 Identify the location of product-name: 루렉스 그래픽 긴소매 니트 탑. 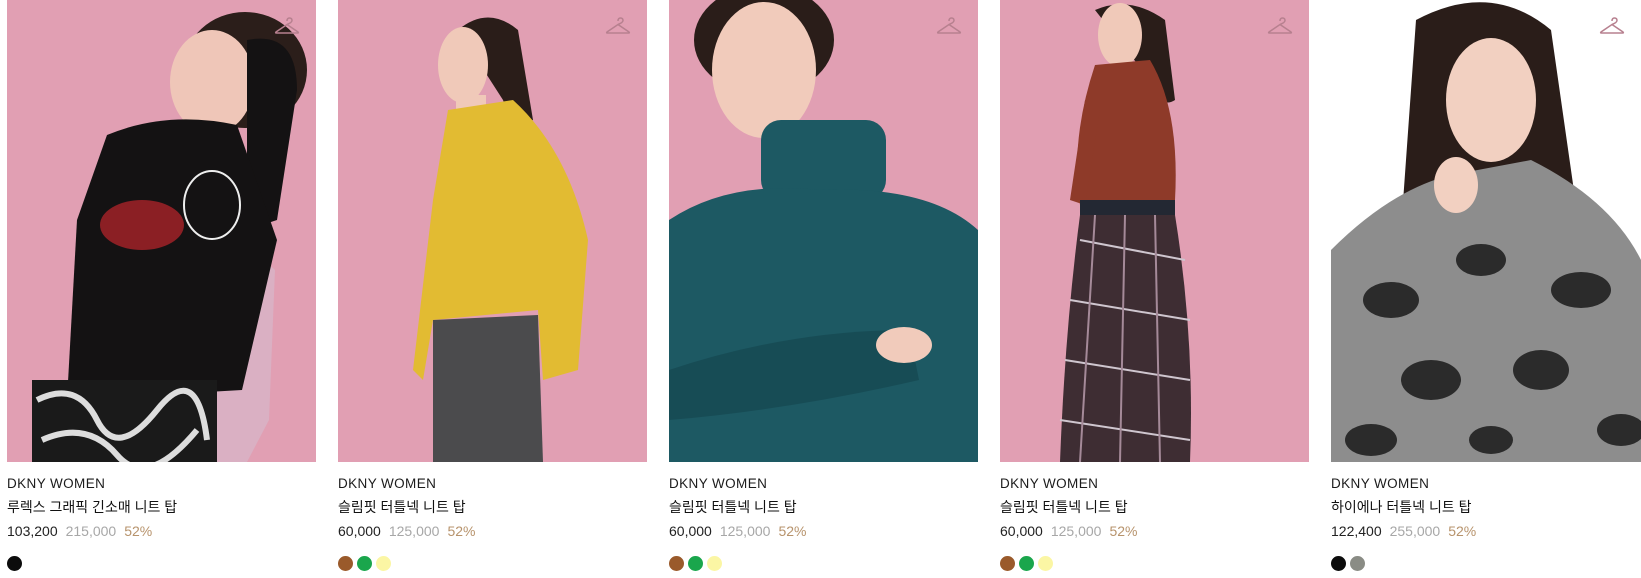
(161, 507).